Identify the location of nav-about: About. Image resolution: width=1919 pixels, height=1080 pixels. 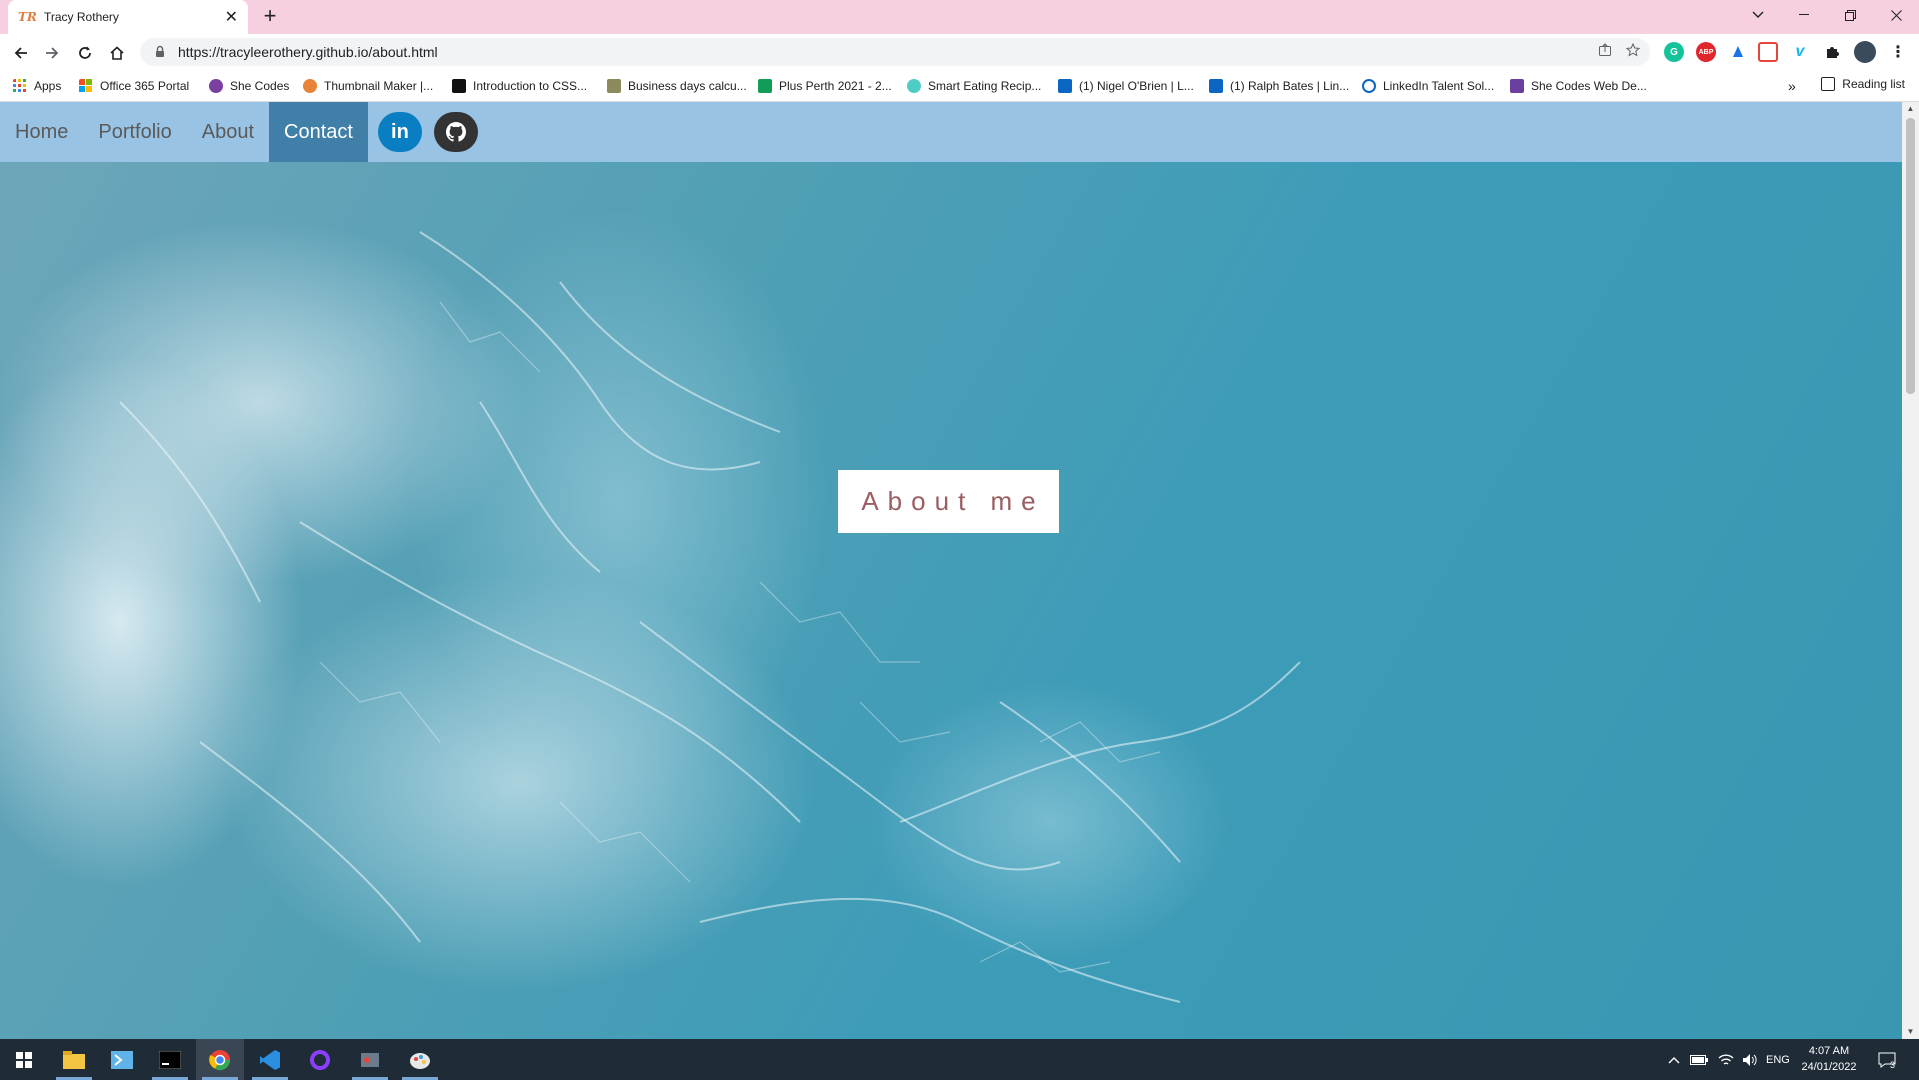
(228, 132).